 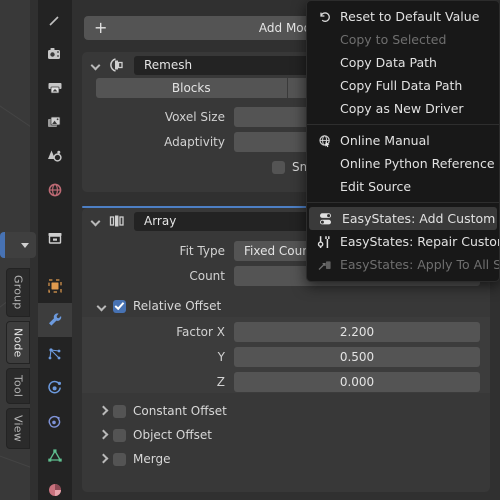 I want to click on properties-tab-render, so click(x=55, y=54).